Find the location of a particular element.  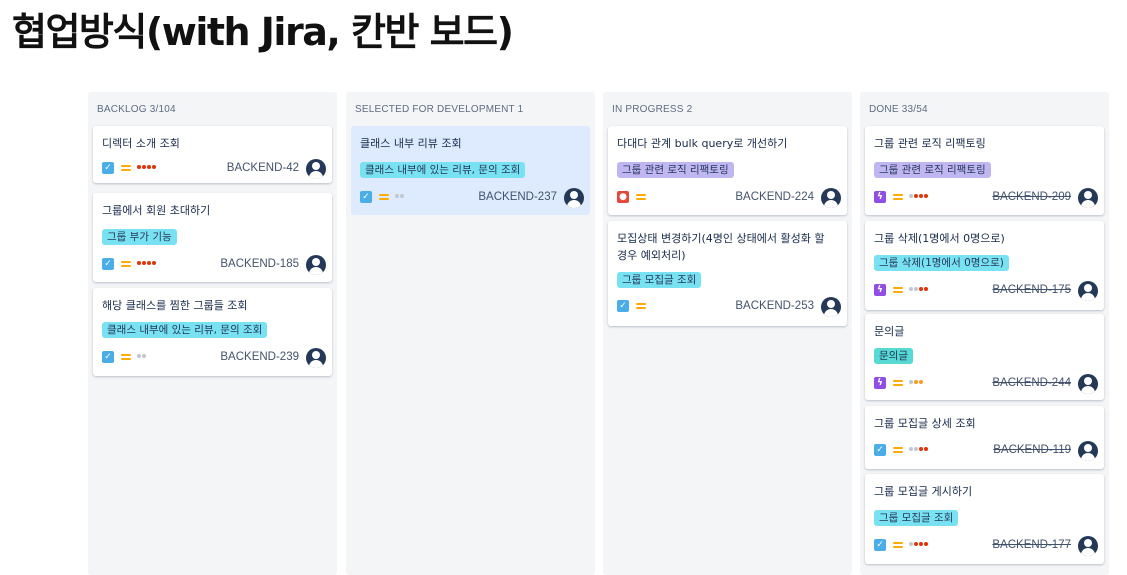

issue-key: BACKEND-185 is located at coordinates (259, 264).